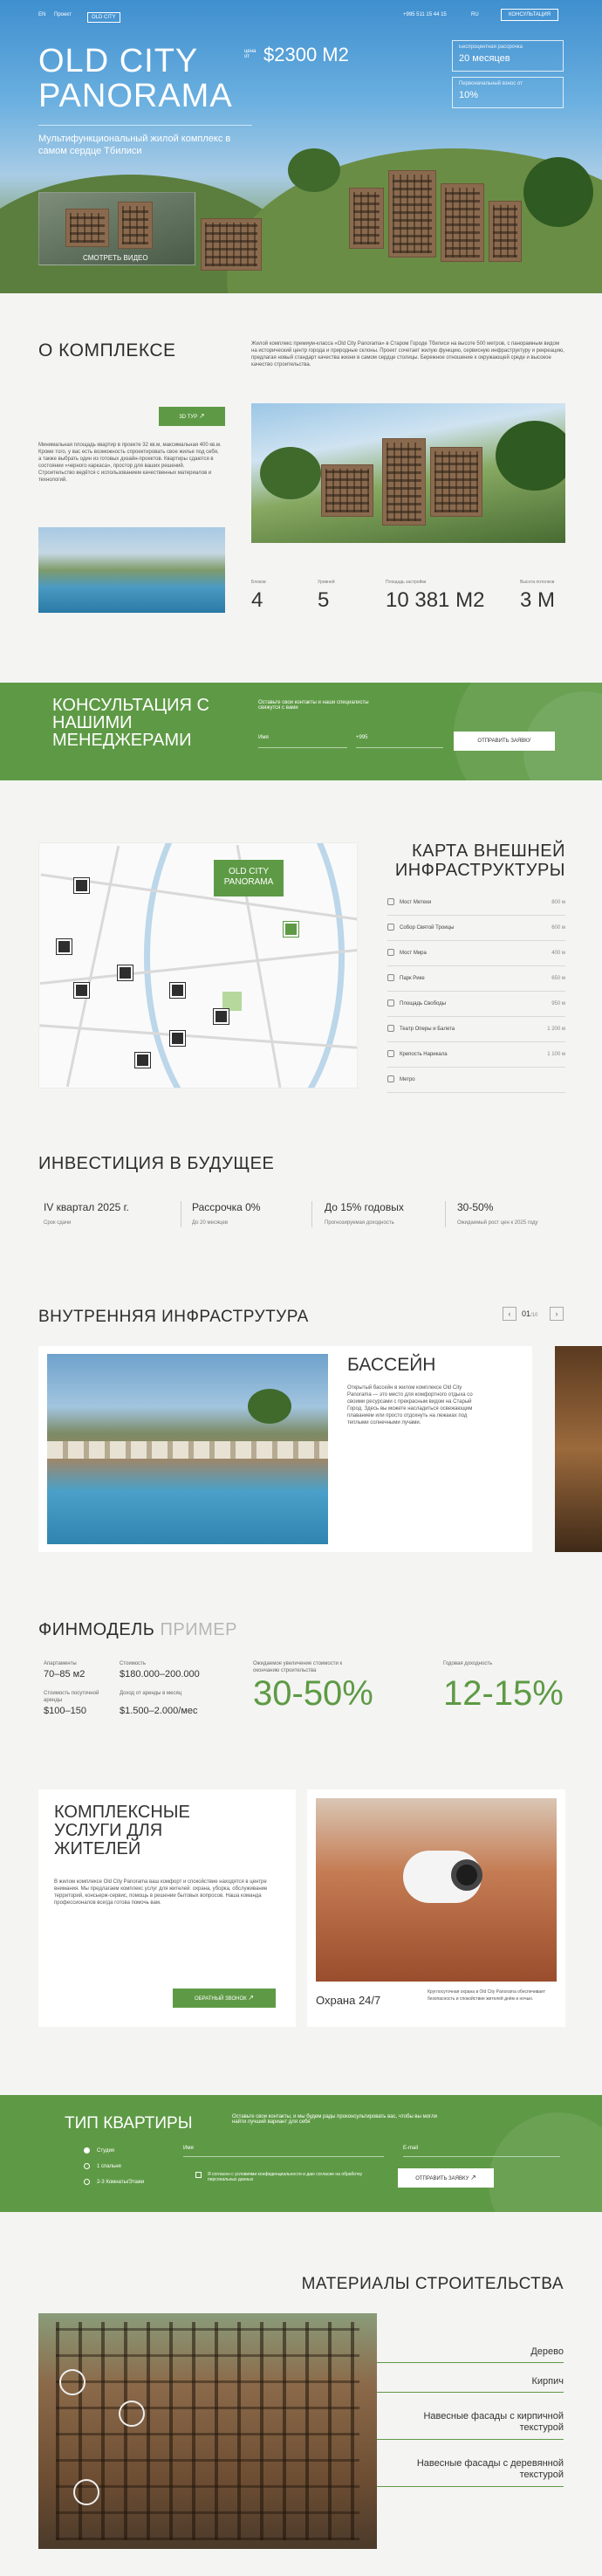 This screenshot has width=602, height=2576. Describe the element at coordinates (476, 1029) in the screenshot. I see `infra-item: Театр Оперы и Балета 1 200 м` at that location.